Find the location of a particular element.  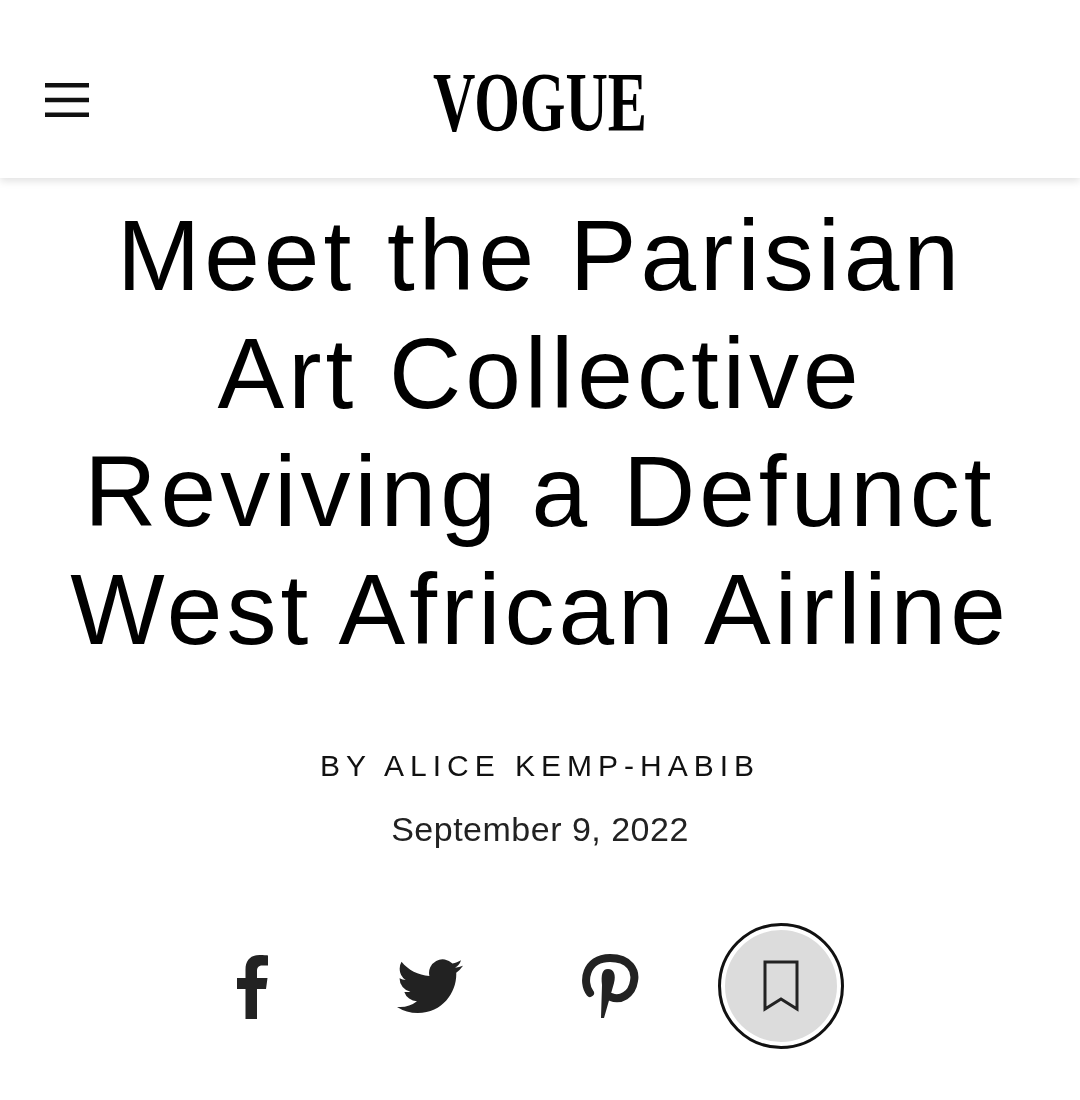

facebook-icon is located at coordinates (252, 985).